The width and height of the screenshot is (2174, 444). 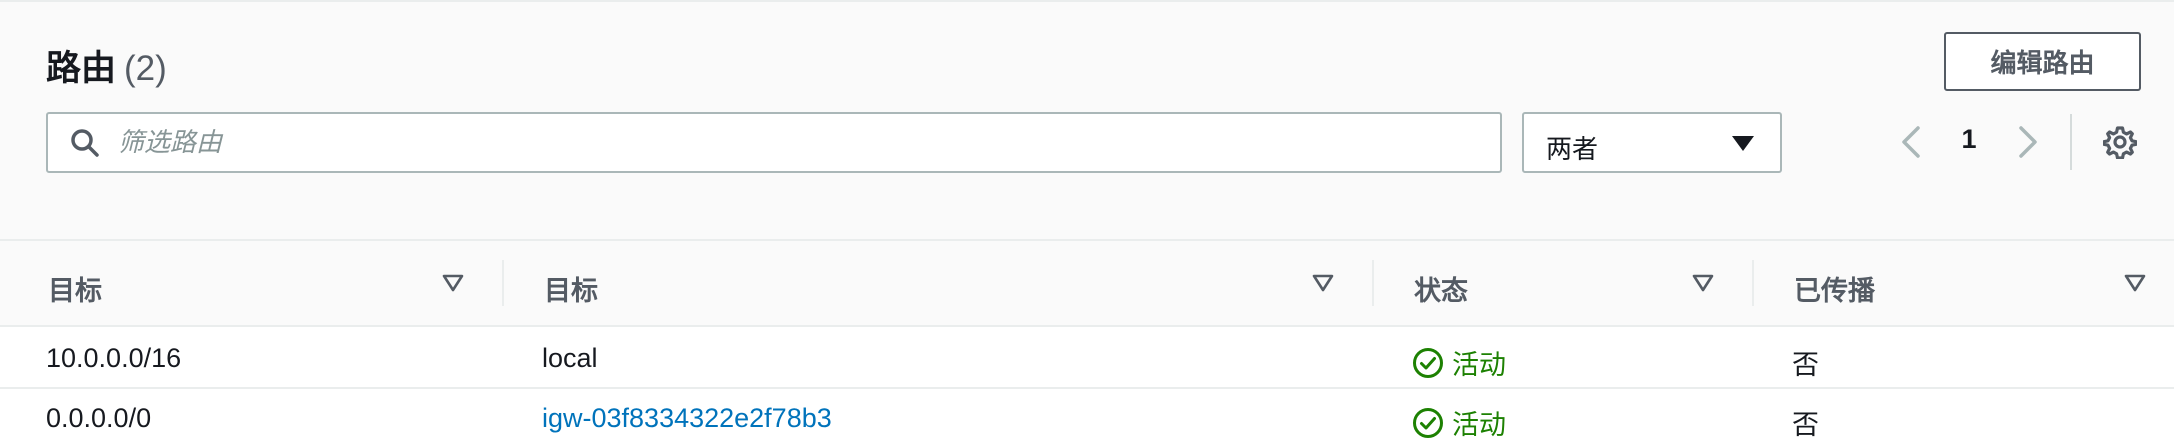 What do you see at coordinates (1087, 359) in the screenshot?
I see `table-row: 10.0.0.0/16 local 活动 否` at bounding box center [1087, 359].